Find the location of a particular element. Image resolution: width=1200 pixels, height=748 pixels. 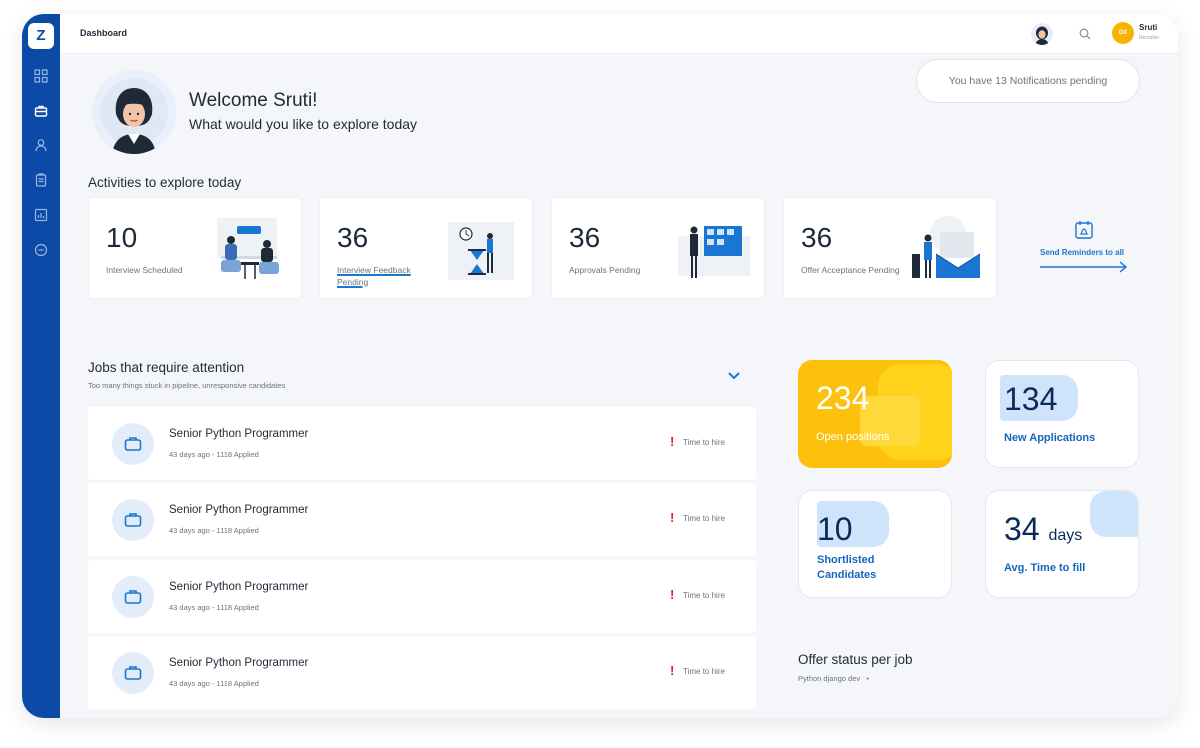

stat-value: 134 is located at coordinates (1031, 399).